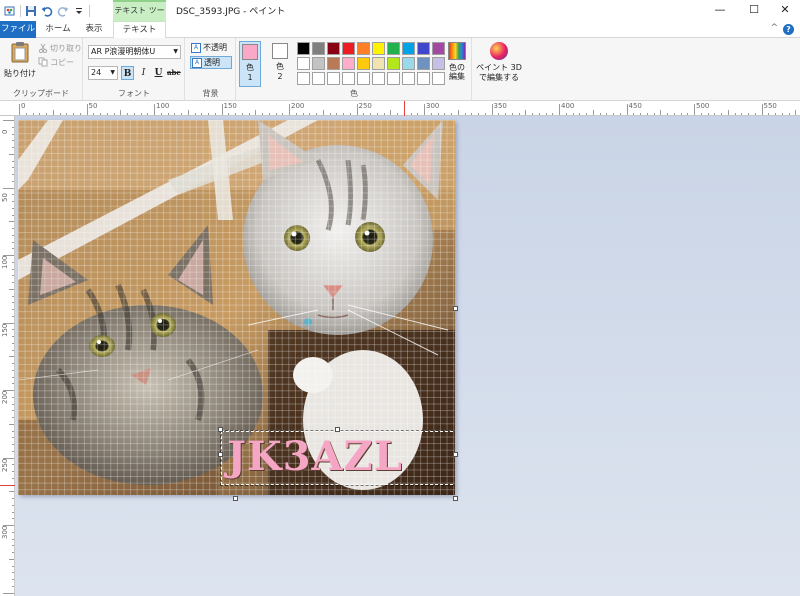 The width and height of the screenshot is (800, 596). What do you see at coordinates (96, 72) in the screenshot?
I see `font-size-value: 24` at bounding box center [96, 72].